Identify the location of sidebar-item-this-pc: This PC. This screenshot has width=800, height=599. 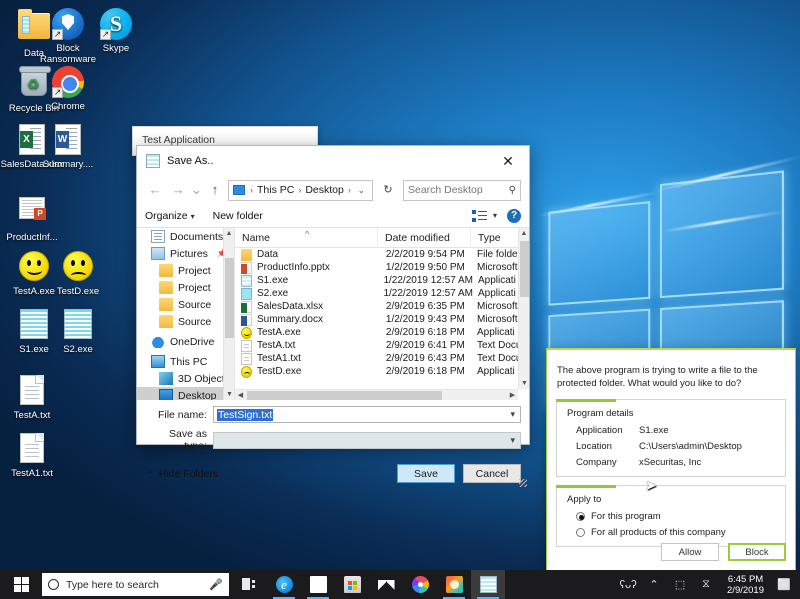
(185, 361).